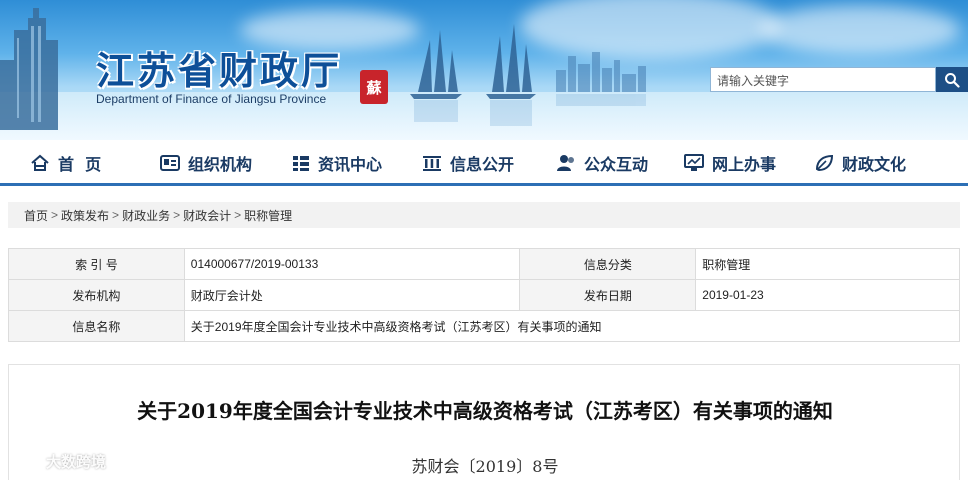 Image resolution: width=968 pixels, height=480 pixels. I want to click on breadcrumb-policy: 政策发布, so click(85, 215).